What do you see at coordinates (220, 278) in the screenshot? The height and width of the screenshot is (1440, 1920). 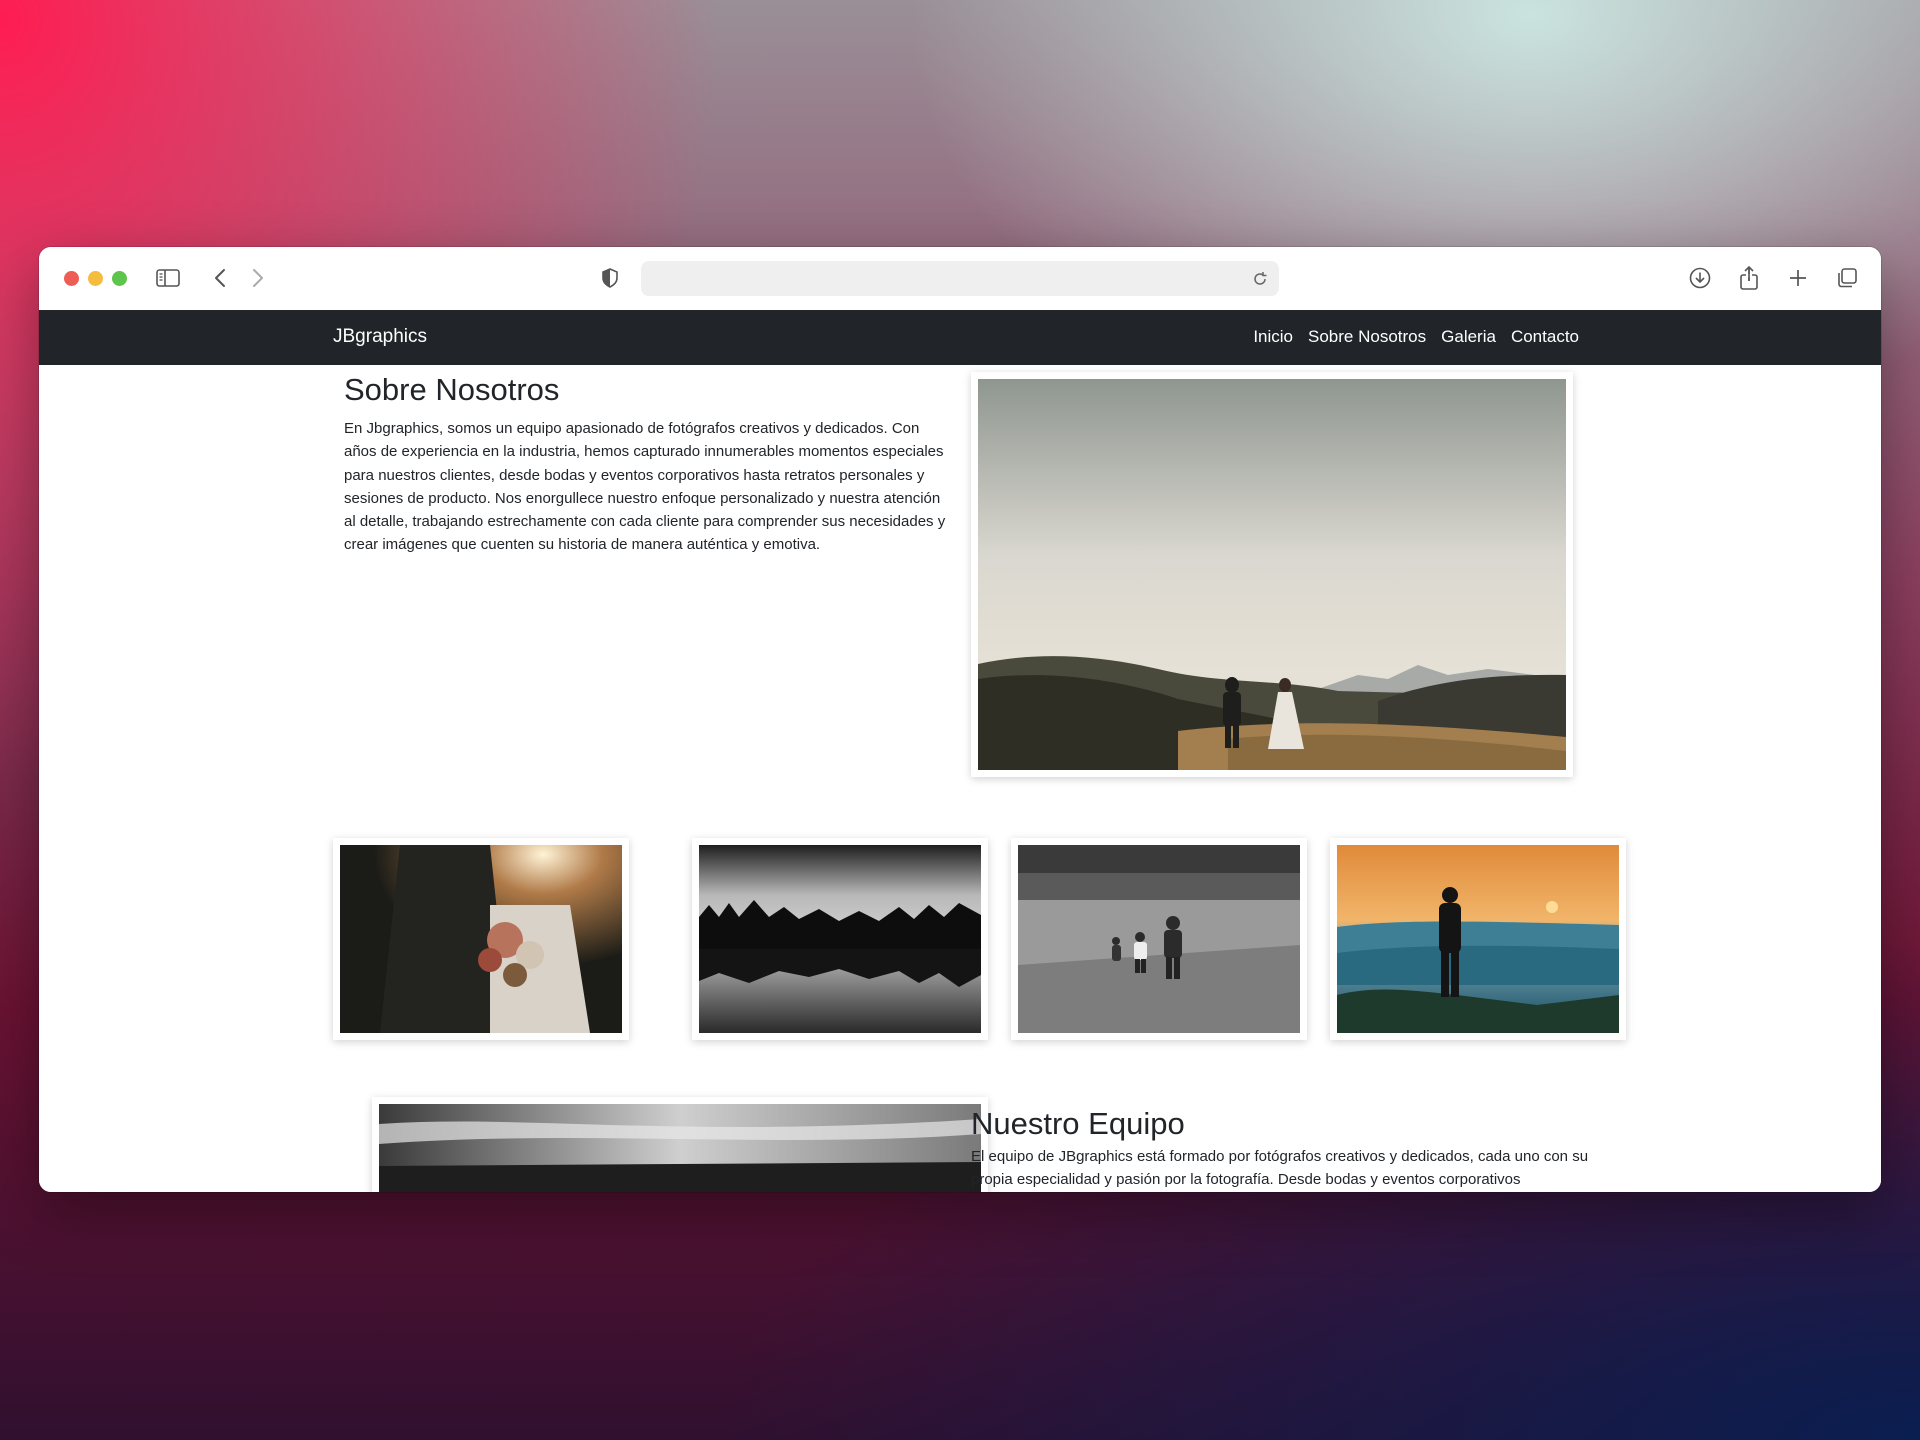 I see `back-icon` at bounding box center [220, 278].